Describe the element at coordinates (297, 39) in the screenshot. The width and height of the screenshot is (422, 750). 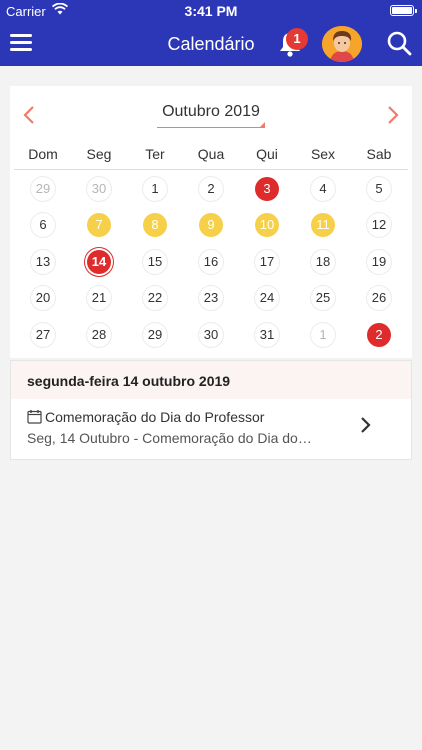
I see `notification-badge: 1` at that location.